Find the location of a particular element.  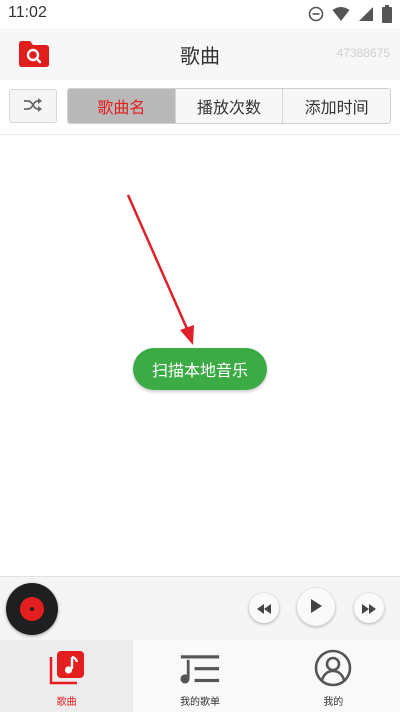

status-icons is located at coordinates (350, 16).